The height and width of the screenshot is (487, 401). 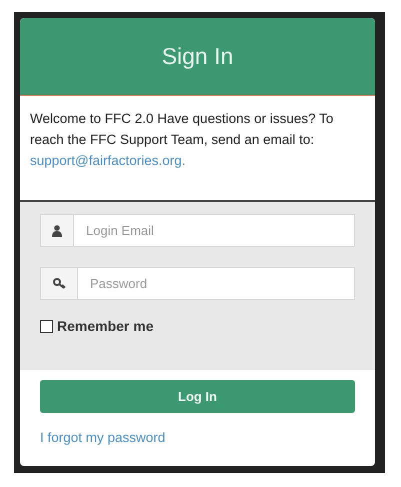 What do you see at coordinates (198, 56) in the screenshot?
I see `card-title: Sign In` at bounding box center [198, 56].